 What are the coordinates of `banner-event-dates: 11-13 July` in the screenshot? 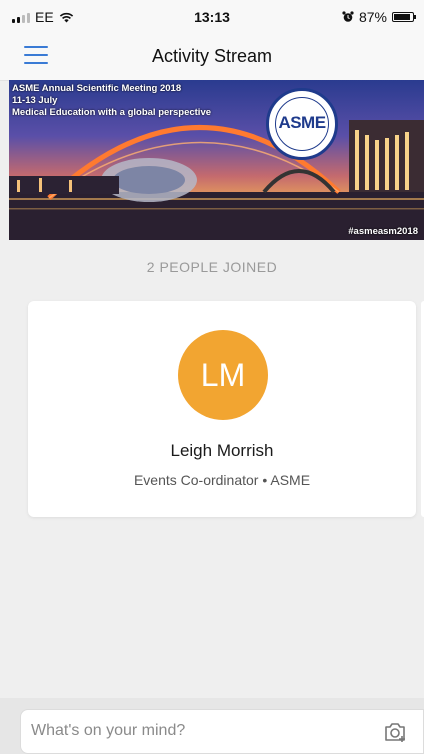 It's located at (35, 100).